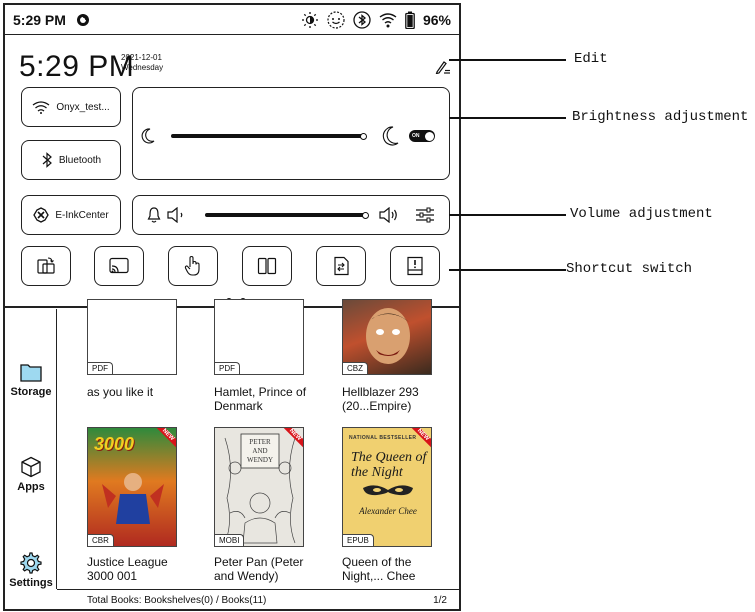 The height and width of the screenshot is (612, 755). I want to click on mask-icon, so click(388, 490).